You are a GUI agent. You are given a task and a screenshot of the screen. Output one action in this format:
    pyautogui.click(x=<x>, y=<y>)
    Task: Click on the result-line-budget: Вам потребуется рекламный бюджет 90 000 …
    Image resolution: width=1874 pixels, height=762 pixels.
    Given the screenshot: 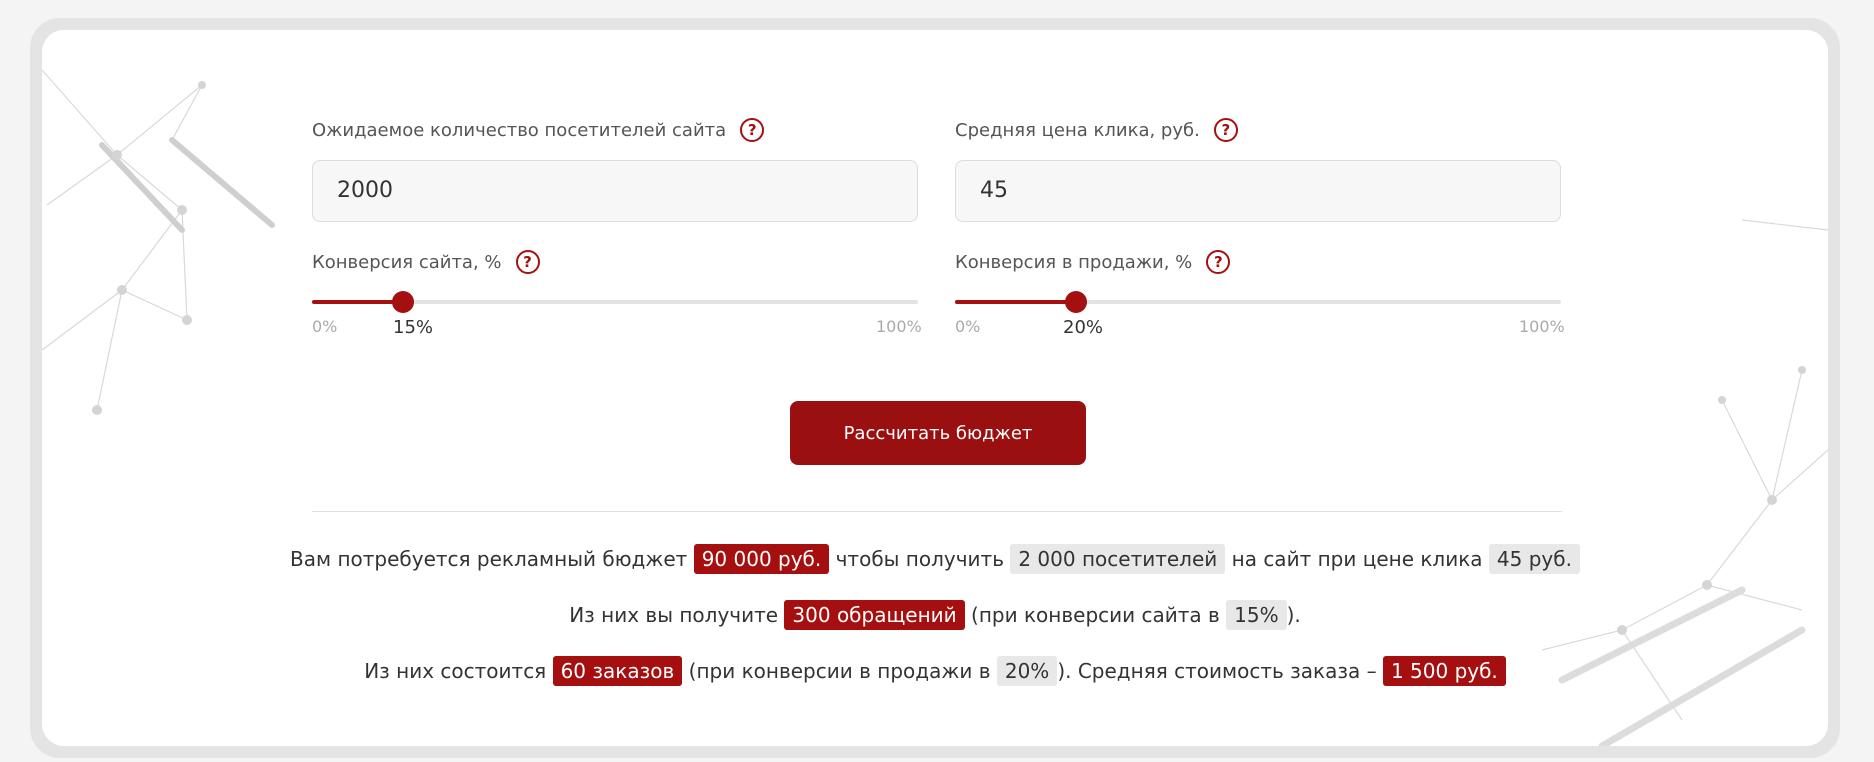 What is the action you would take?
    pyautogui.click(x=935, y=559)
    